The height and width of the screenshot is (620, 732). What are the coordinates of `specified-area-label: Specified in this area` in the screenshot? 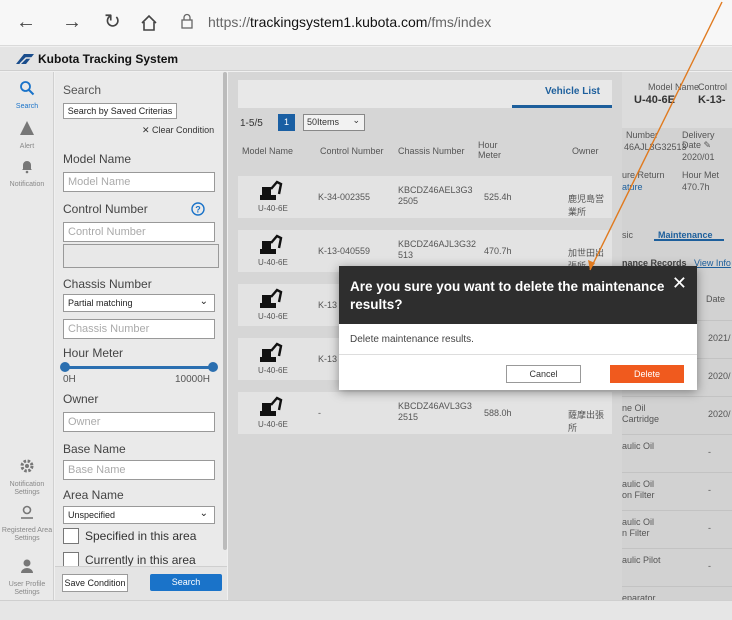 It's located at (141, 536).